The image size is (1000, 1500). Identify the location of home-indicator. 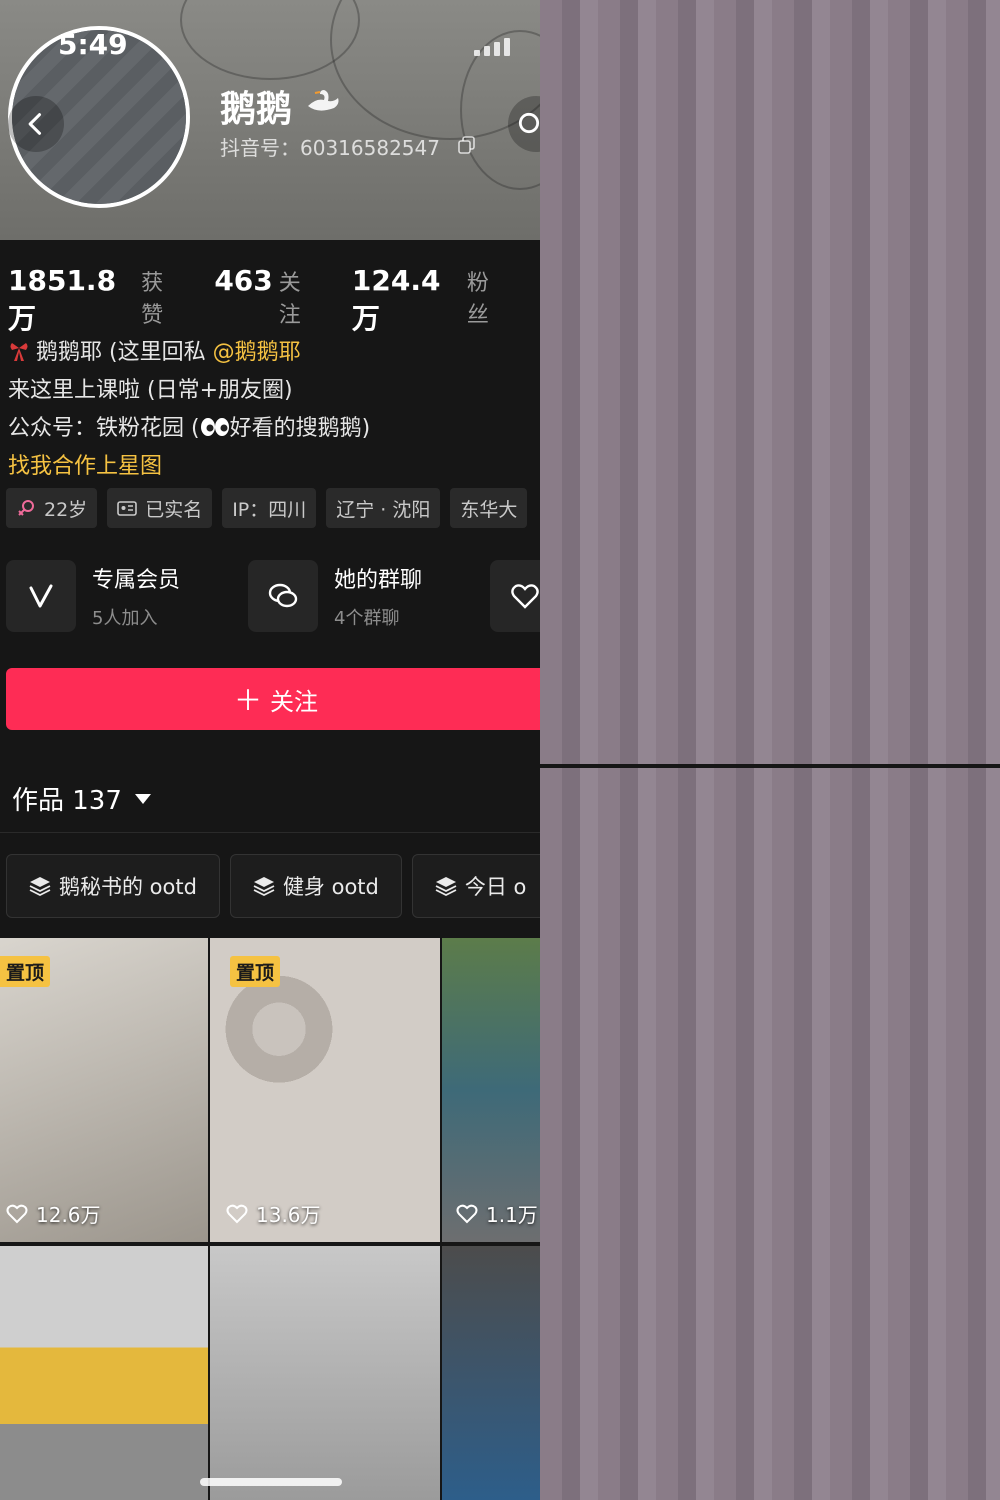
(271, 1482).